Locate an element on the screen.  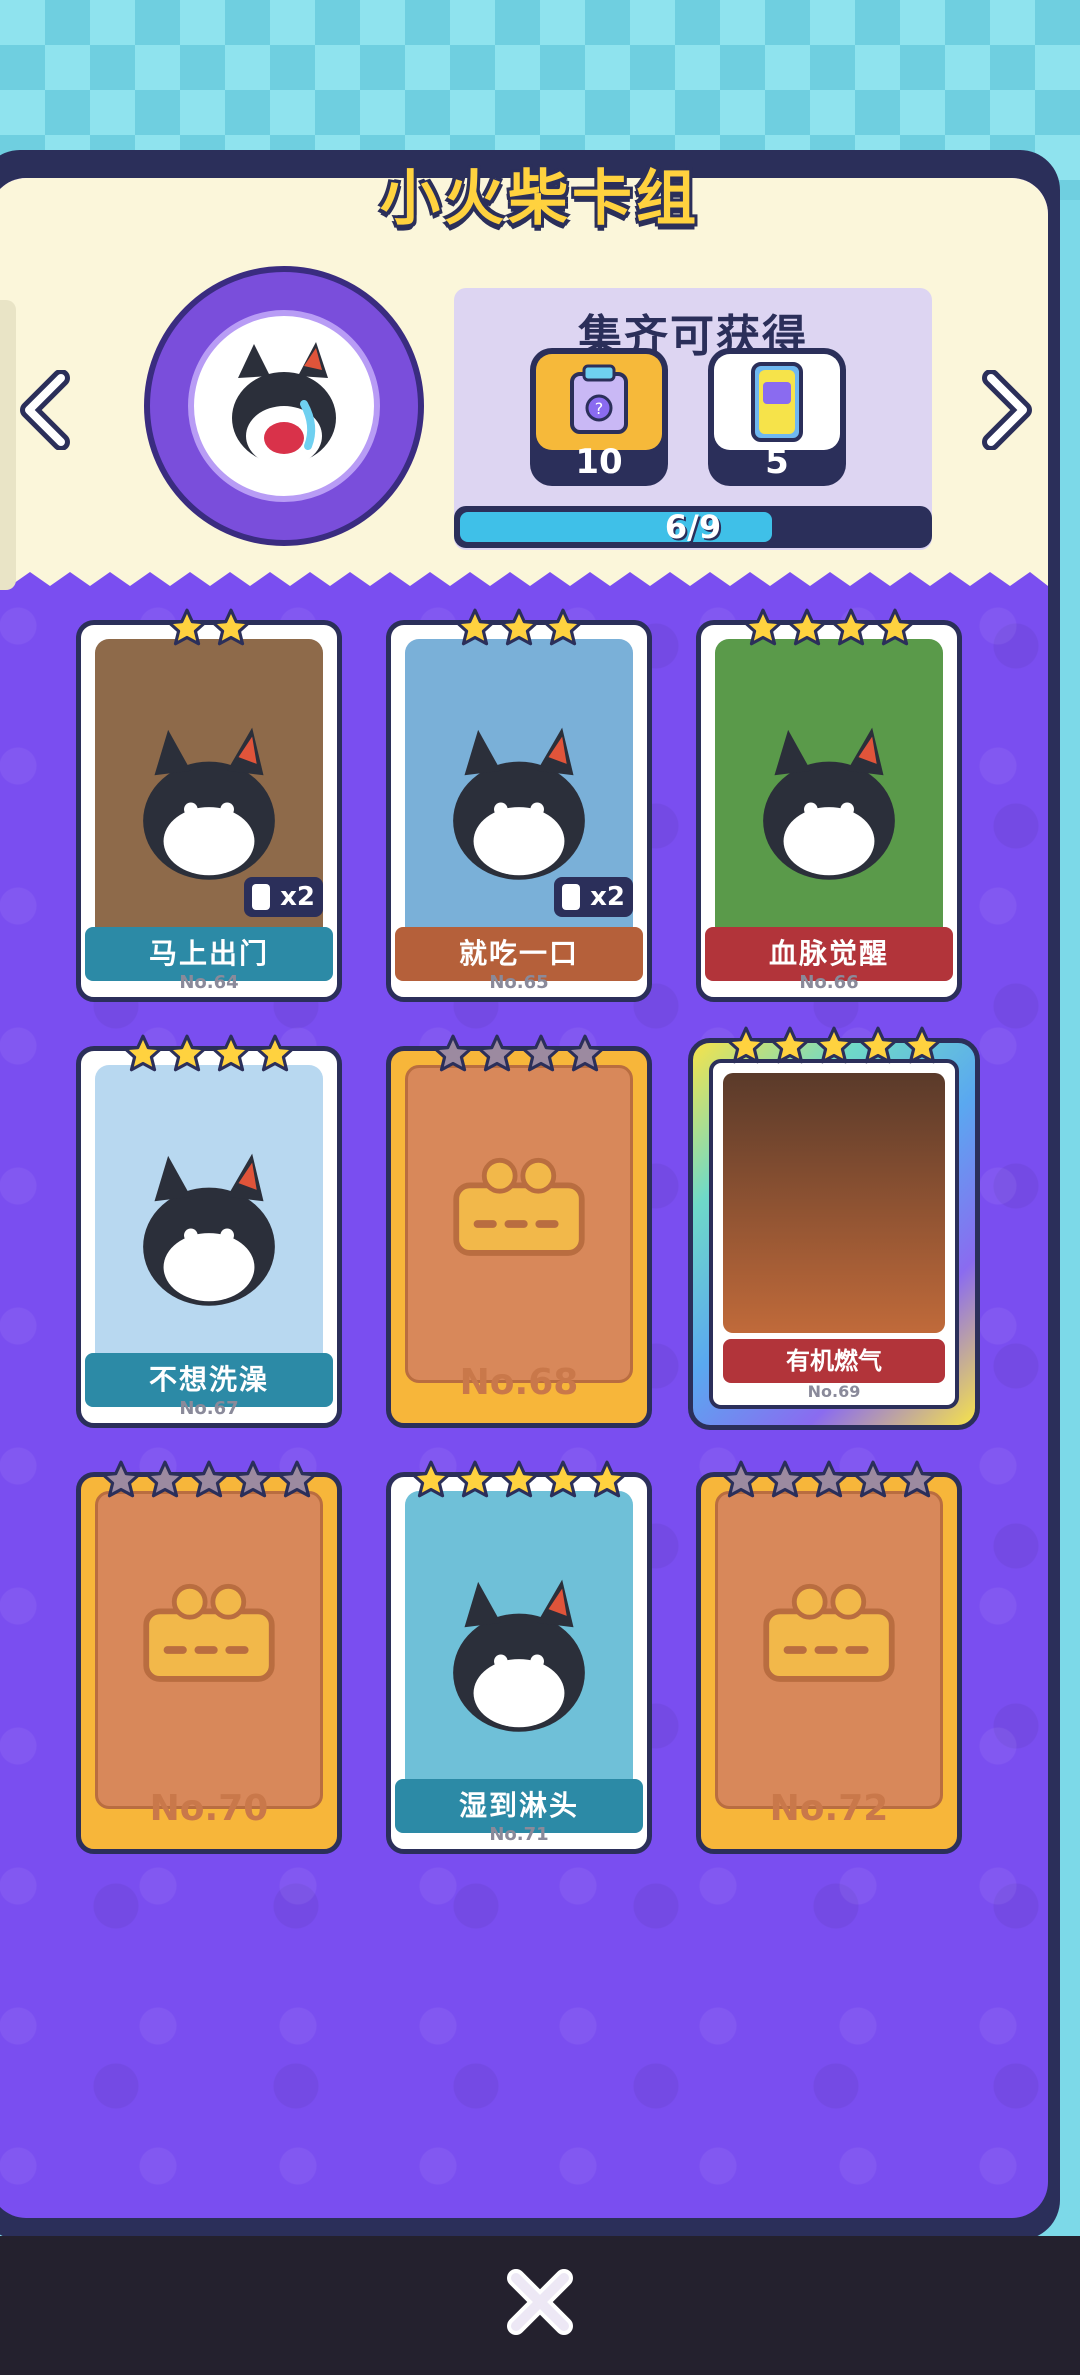
reward-card-pack: 5 is located at coordinates (777, 417).